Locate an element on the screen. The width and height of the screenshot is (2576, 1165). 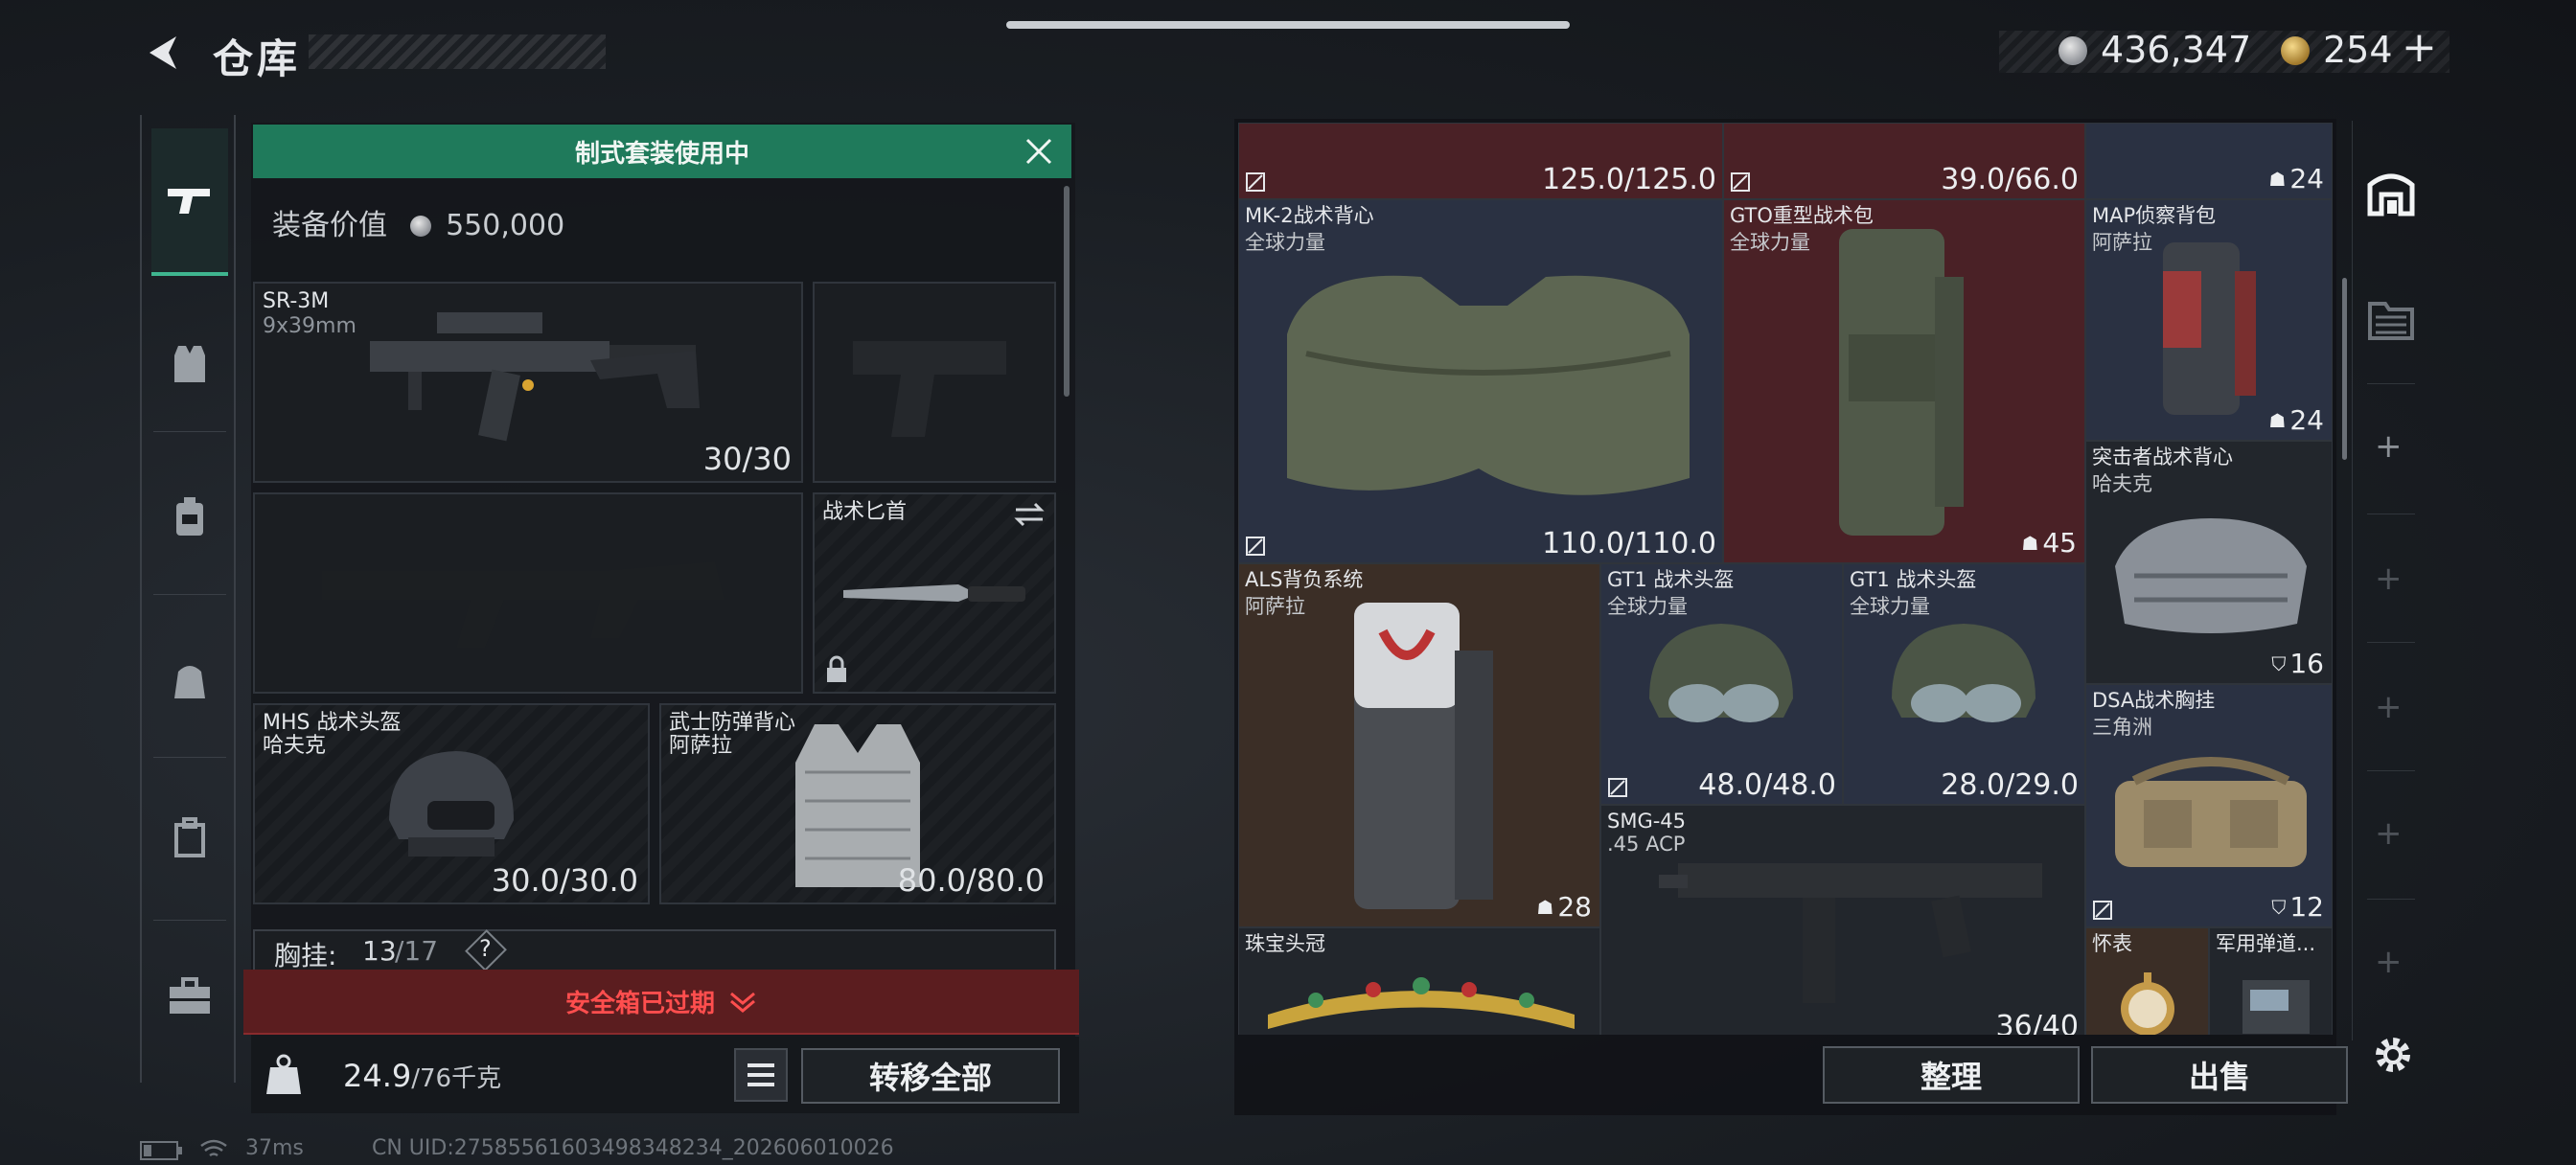
tab-weapons is located at coordinates (189, 202).